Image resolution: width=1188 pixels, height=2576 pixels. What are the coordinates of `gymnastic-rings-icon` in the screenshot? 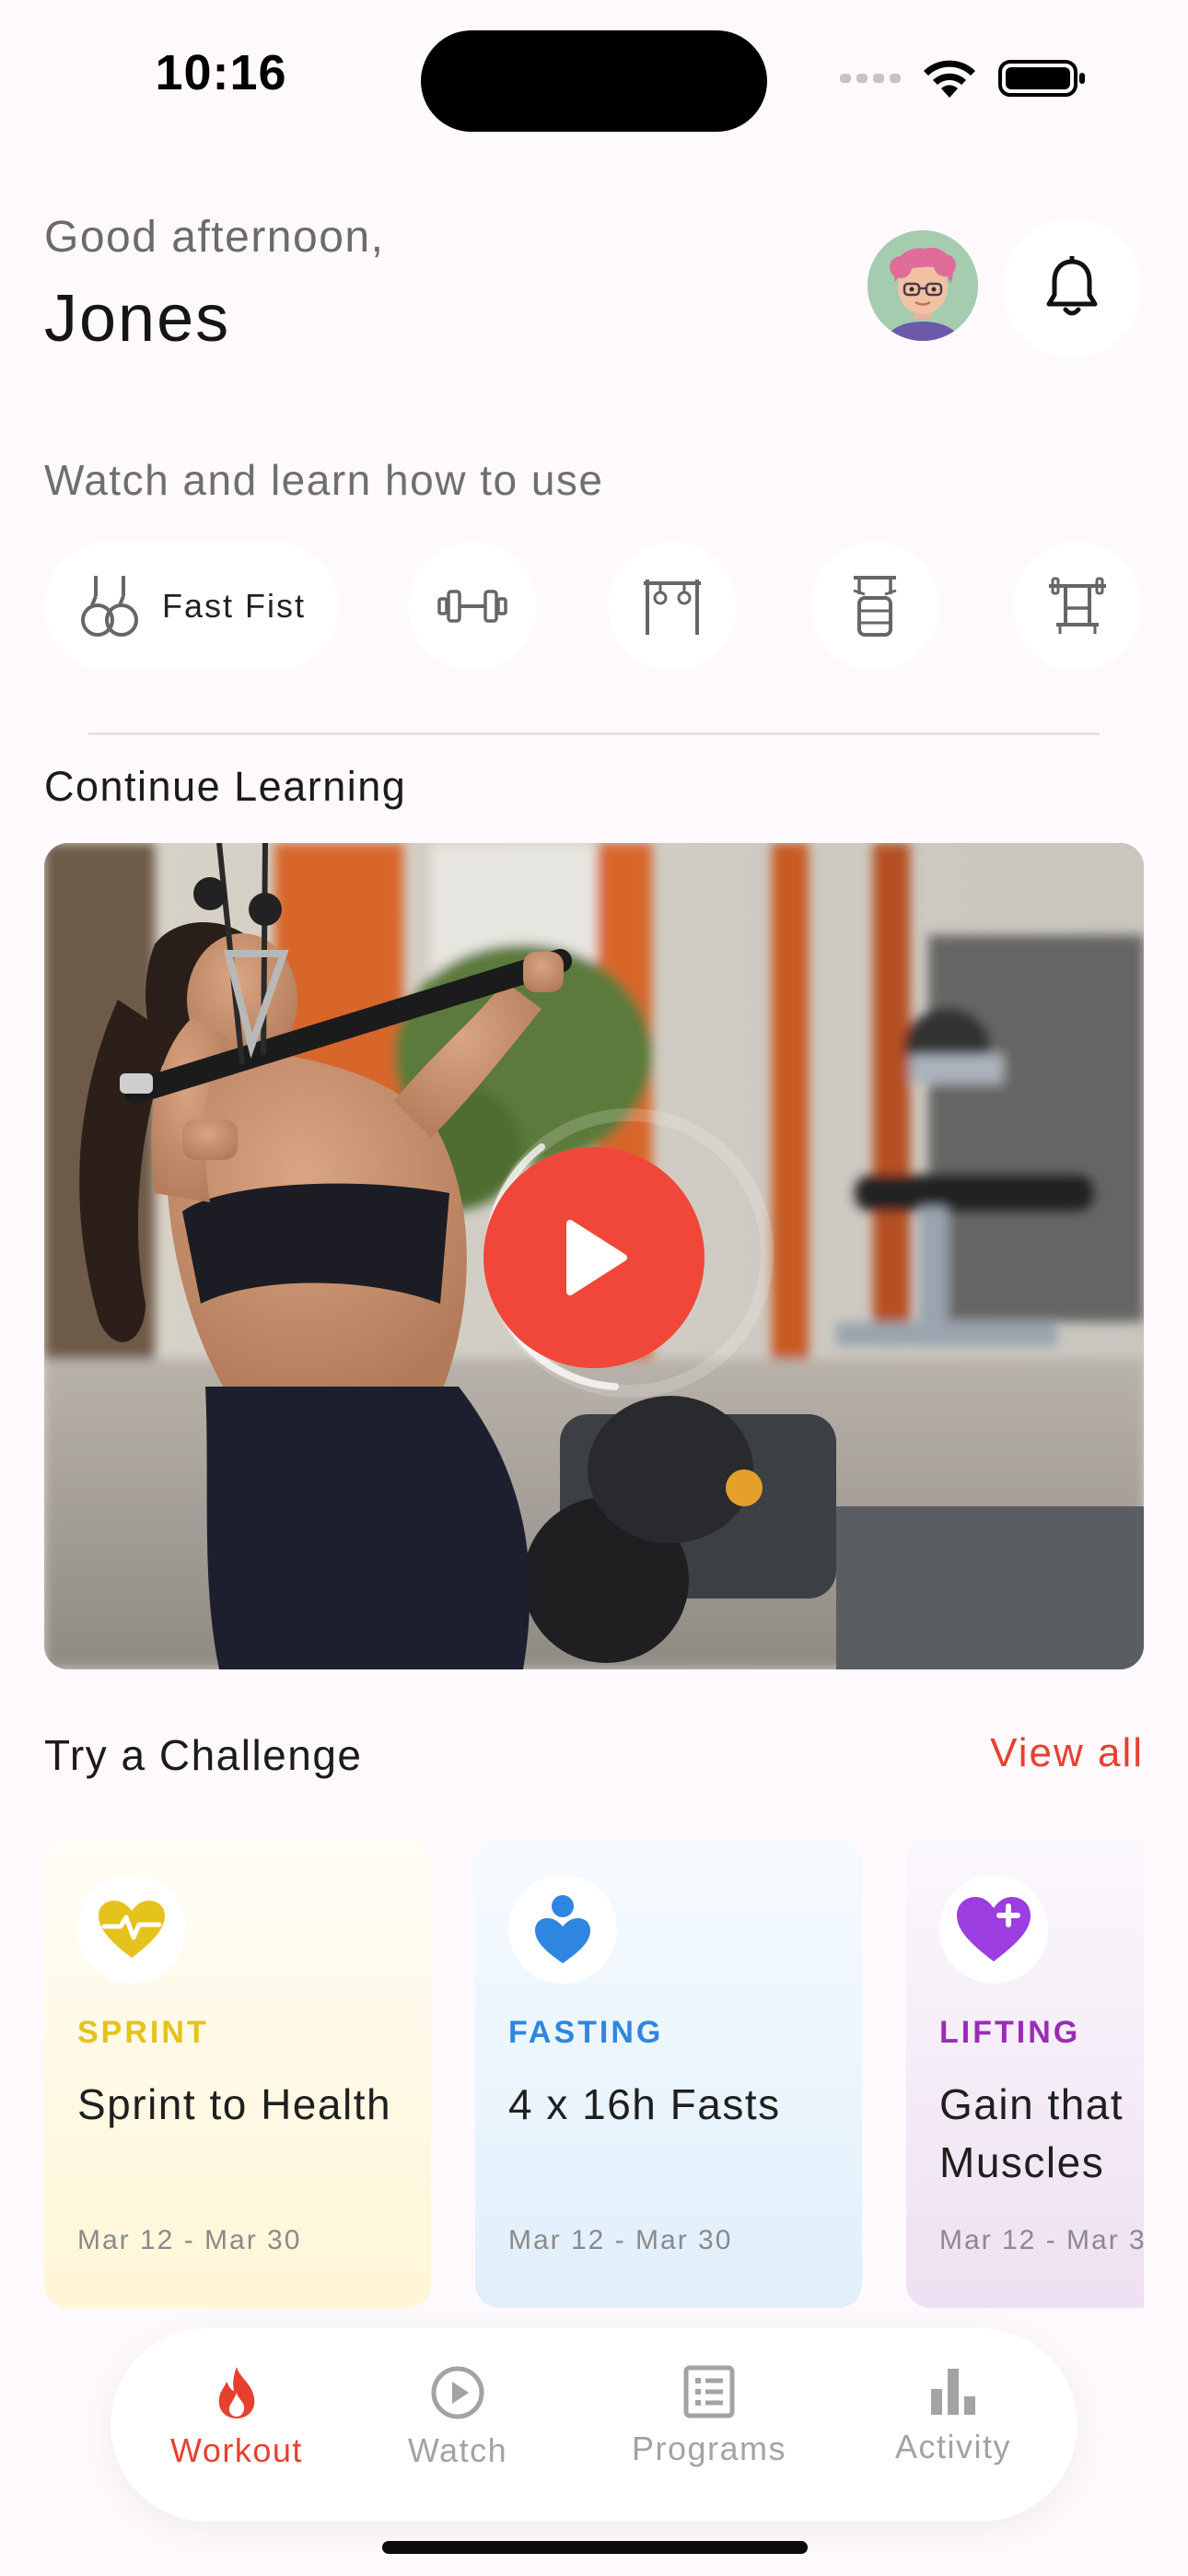 It's located at (109, 606).